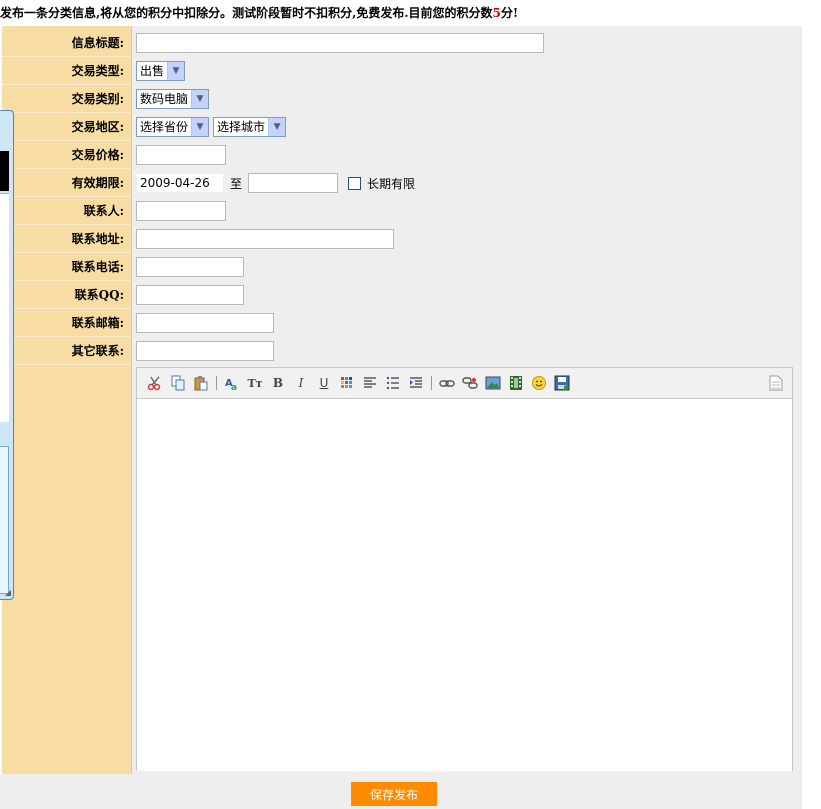  I want to click on label-trade-region: 交易地区:, so click(97, 127).